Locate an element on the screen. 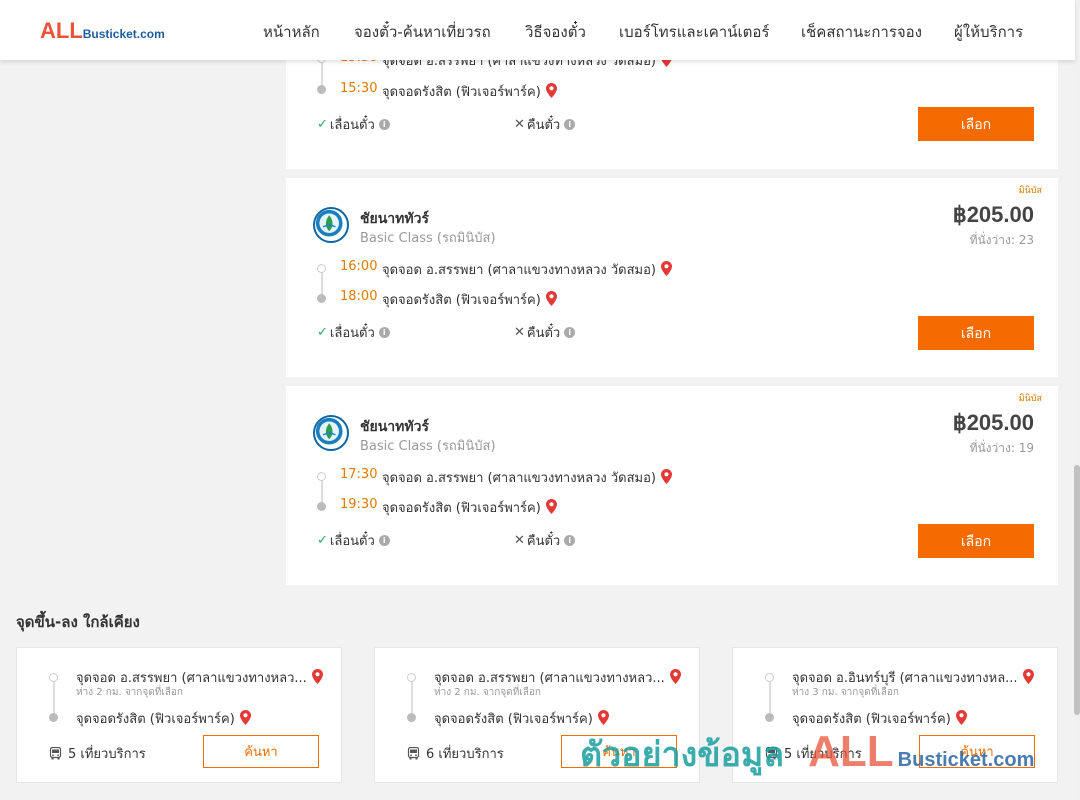 This screenshot has height=800, width=1080. departure-time: 17:30 is located at coordinates (359, 474).